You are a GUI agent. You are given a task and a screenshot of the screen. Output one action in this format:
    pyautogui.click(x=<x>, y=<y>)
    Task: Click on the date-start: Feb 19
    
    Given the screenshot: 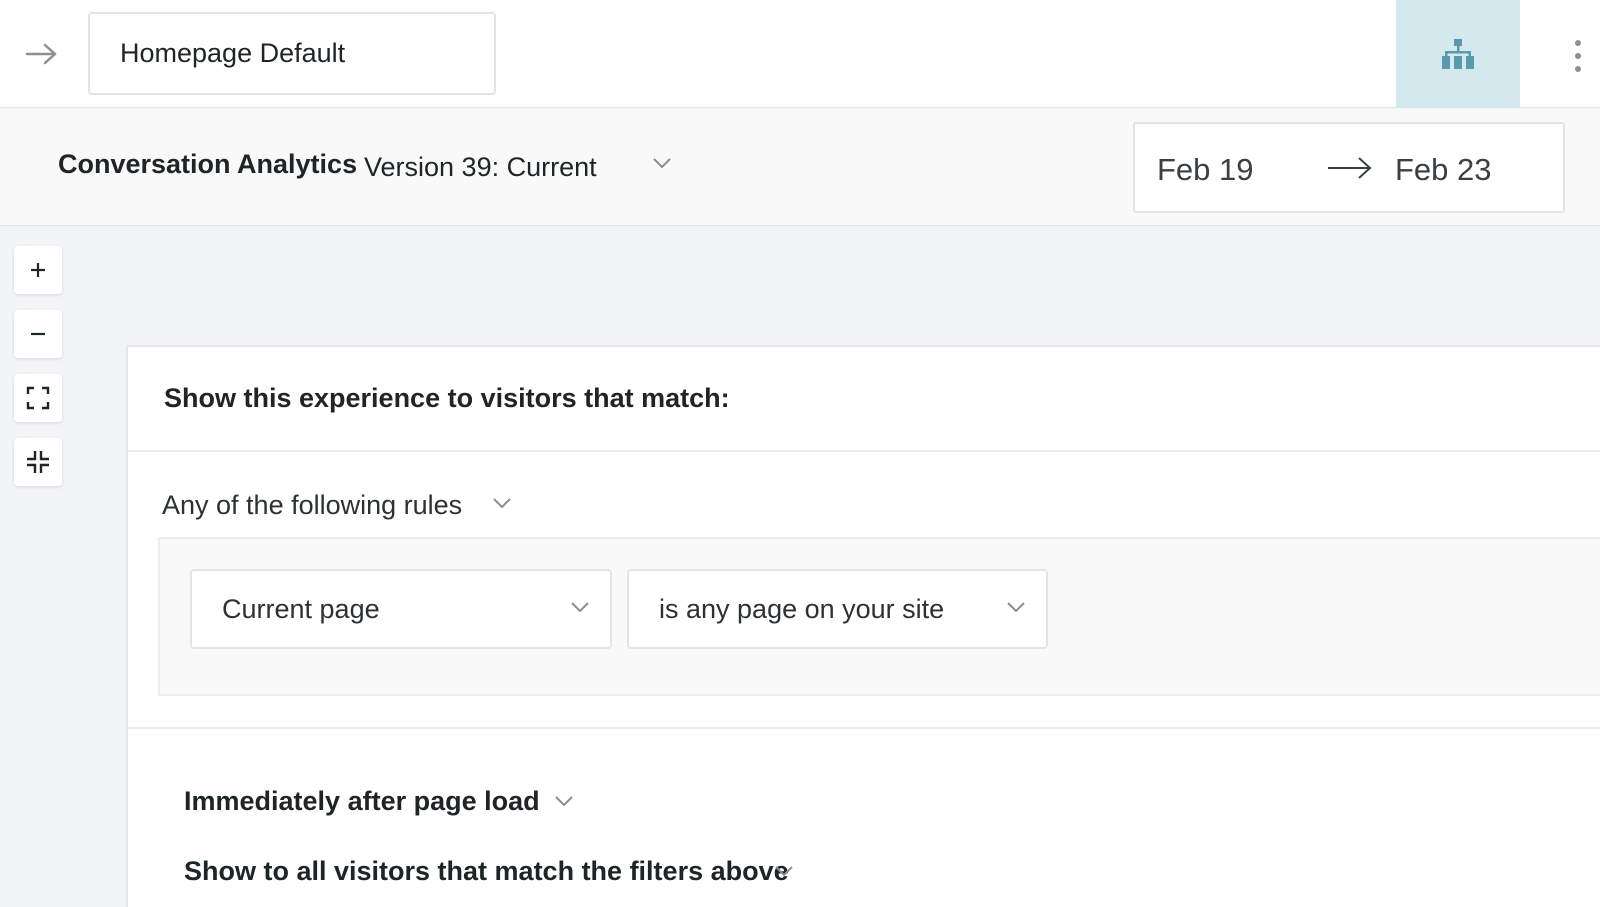 What is the action you would take?
    pyautogui.click(x=1205, y=169)
    